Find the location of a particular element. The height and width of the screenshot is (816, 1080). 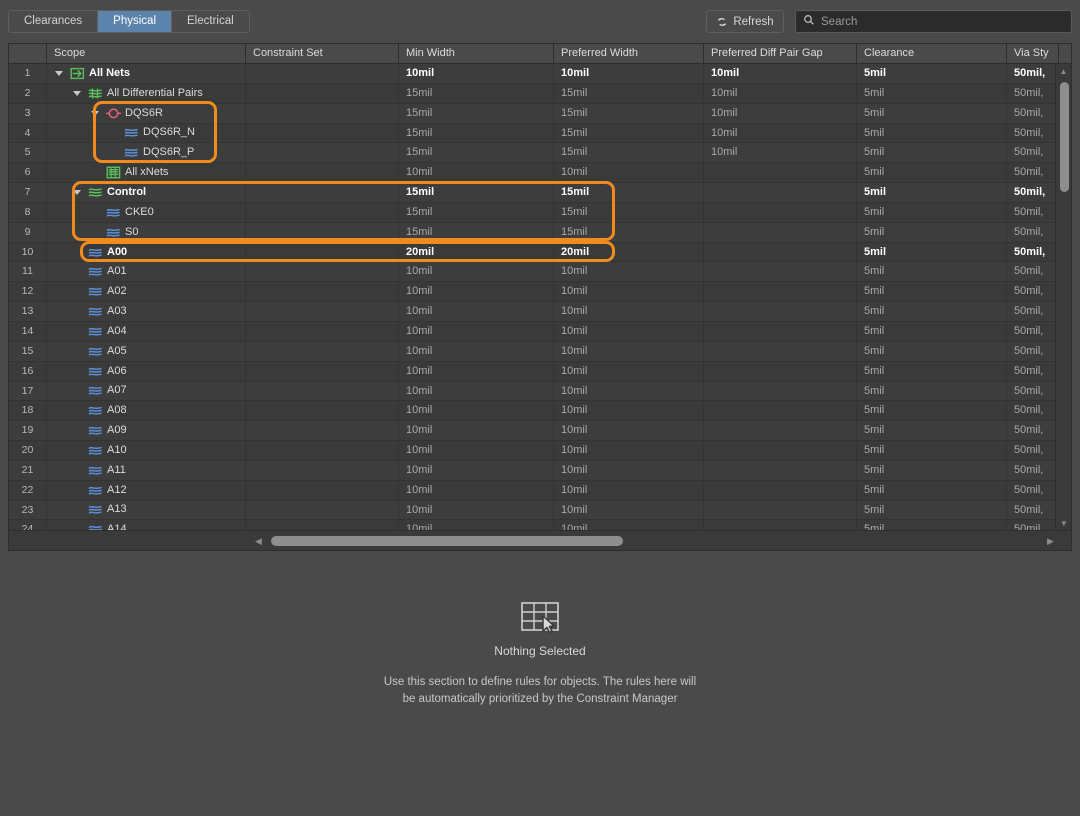

vertical-scrollbar: ▲ ▼ is located at coordinates (1063, 297).